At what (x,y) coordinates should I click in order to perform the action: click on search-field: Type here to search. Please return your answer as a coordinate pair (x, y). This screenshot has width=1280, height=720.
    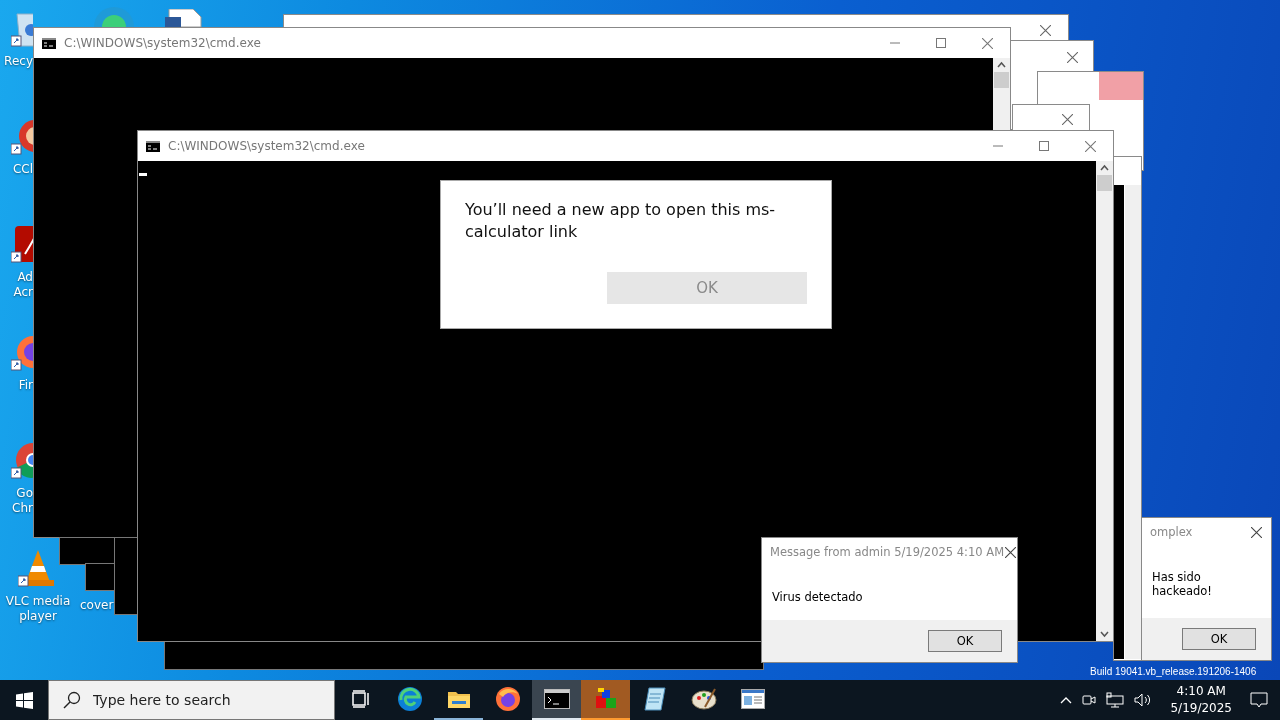
    Looking at the image, I should click on (203, 700).